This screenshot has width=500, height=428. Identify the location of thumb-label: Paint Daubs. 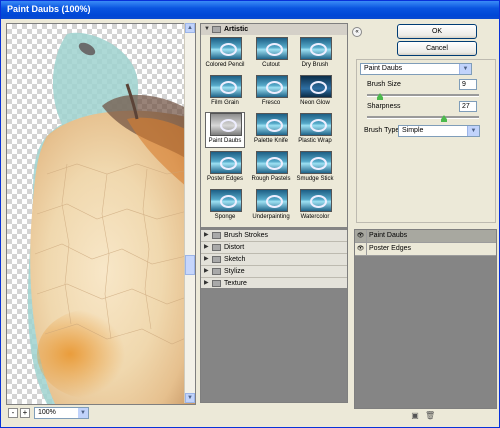
(225, 141).